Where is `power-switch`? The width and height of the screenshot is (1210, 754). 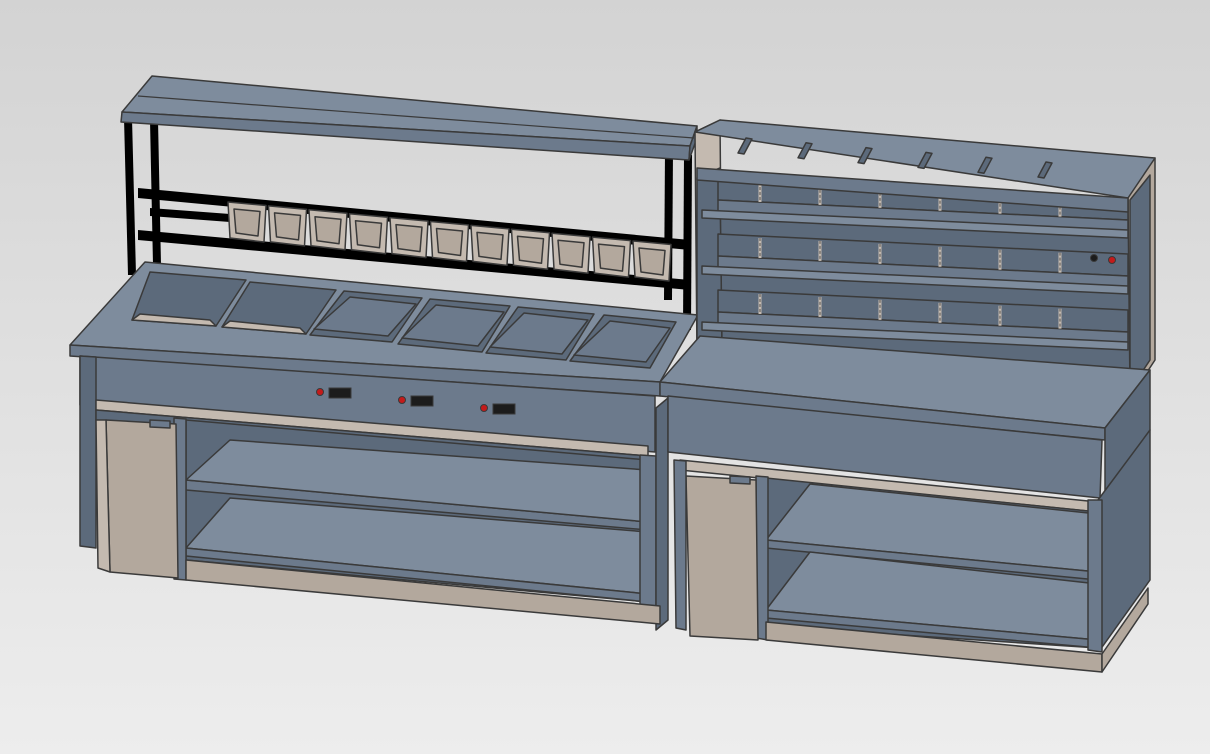
power-switch is located at coordinates (1094, 258).